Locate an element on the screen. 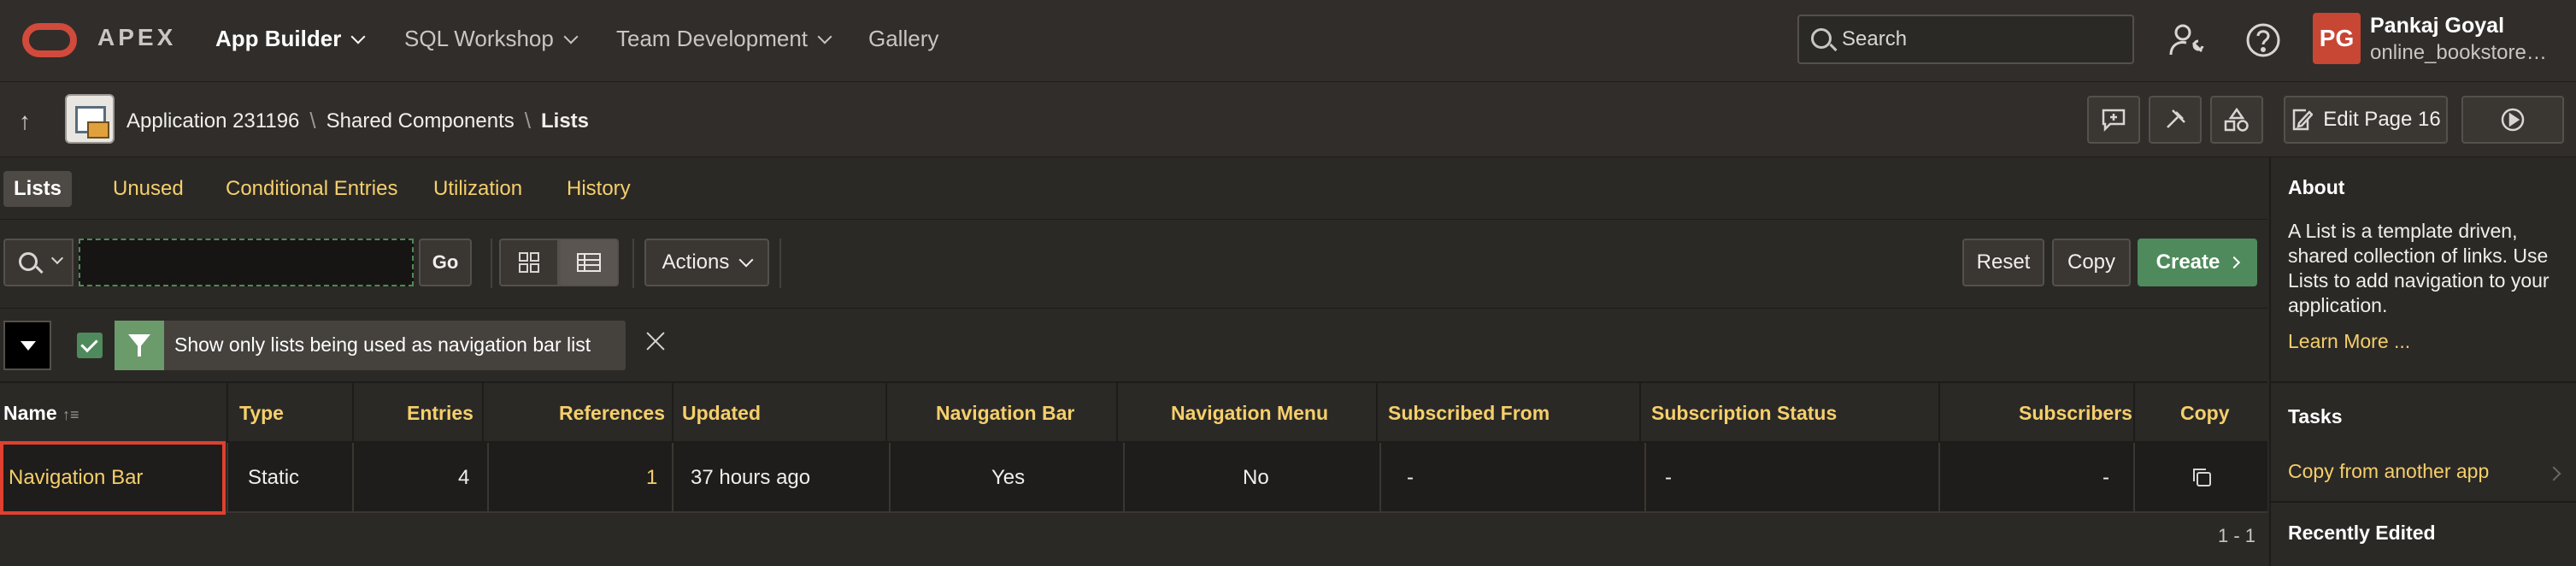 This screenshot has width=2576, height=566. tab-conditional-entries: Conditional Entries is located at coordinates (311, 189).